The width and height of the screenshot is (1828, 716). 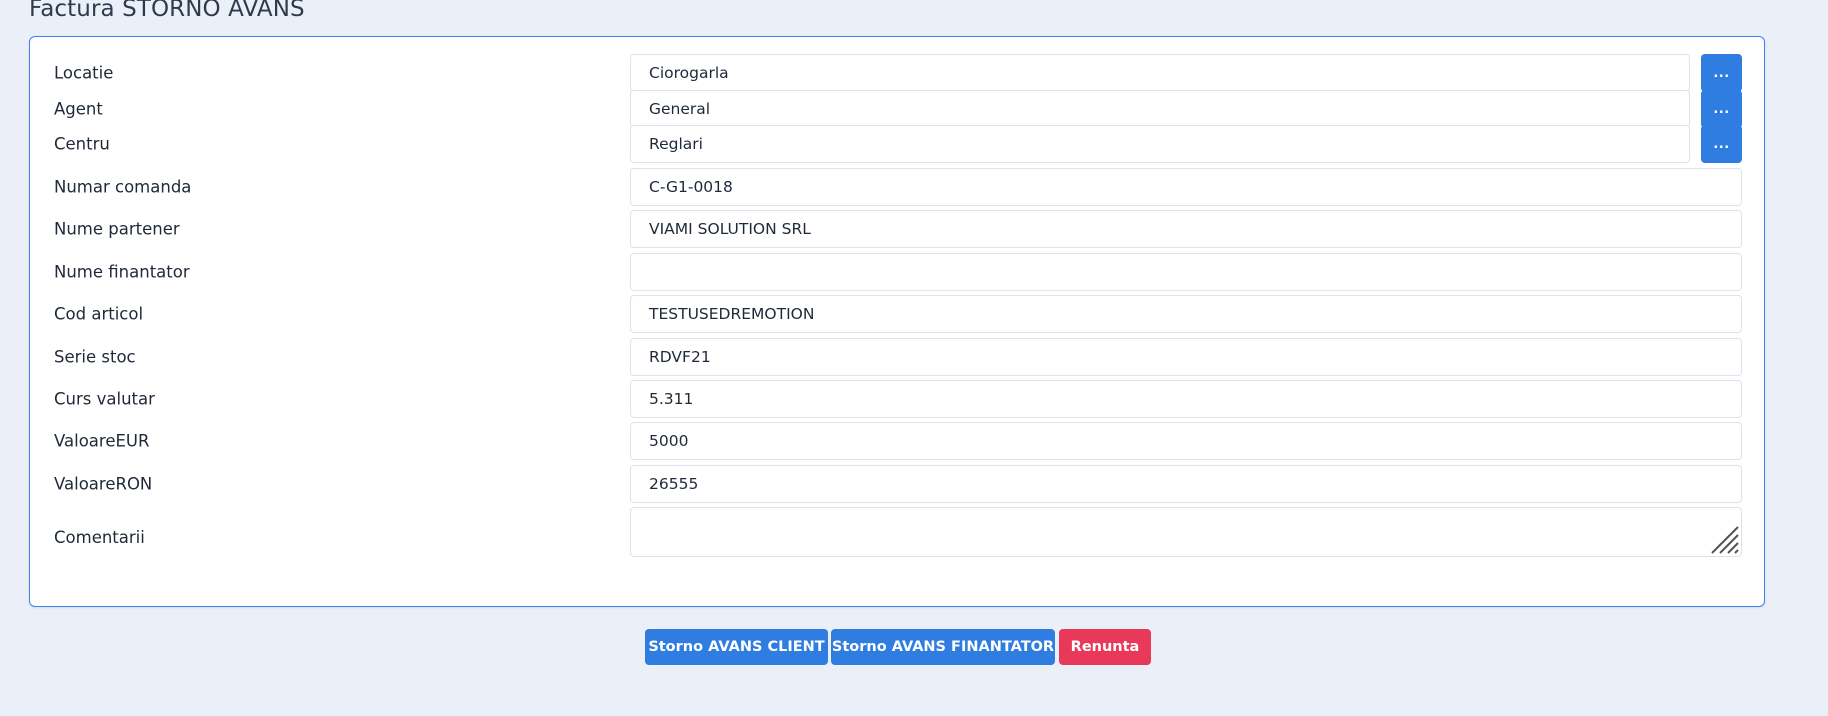 I want to click on form-row-curs-valutar: Curs valutar 5.311, so click(x=897, y=399).